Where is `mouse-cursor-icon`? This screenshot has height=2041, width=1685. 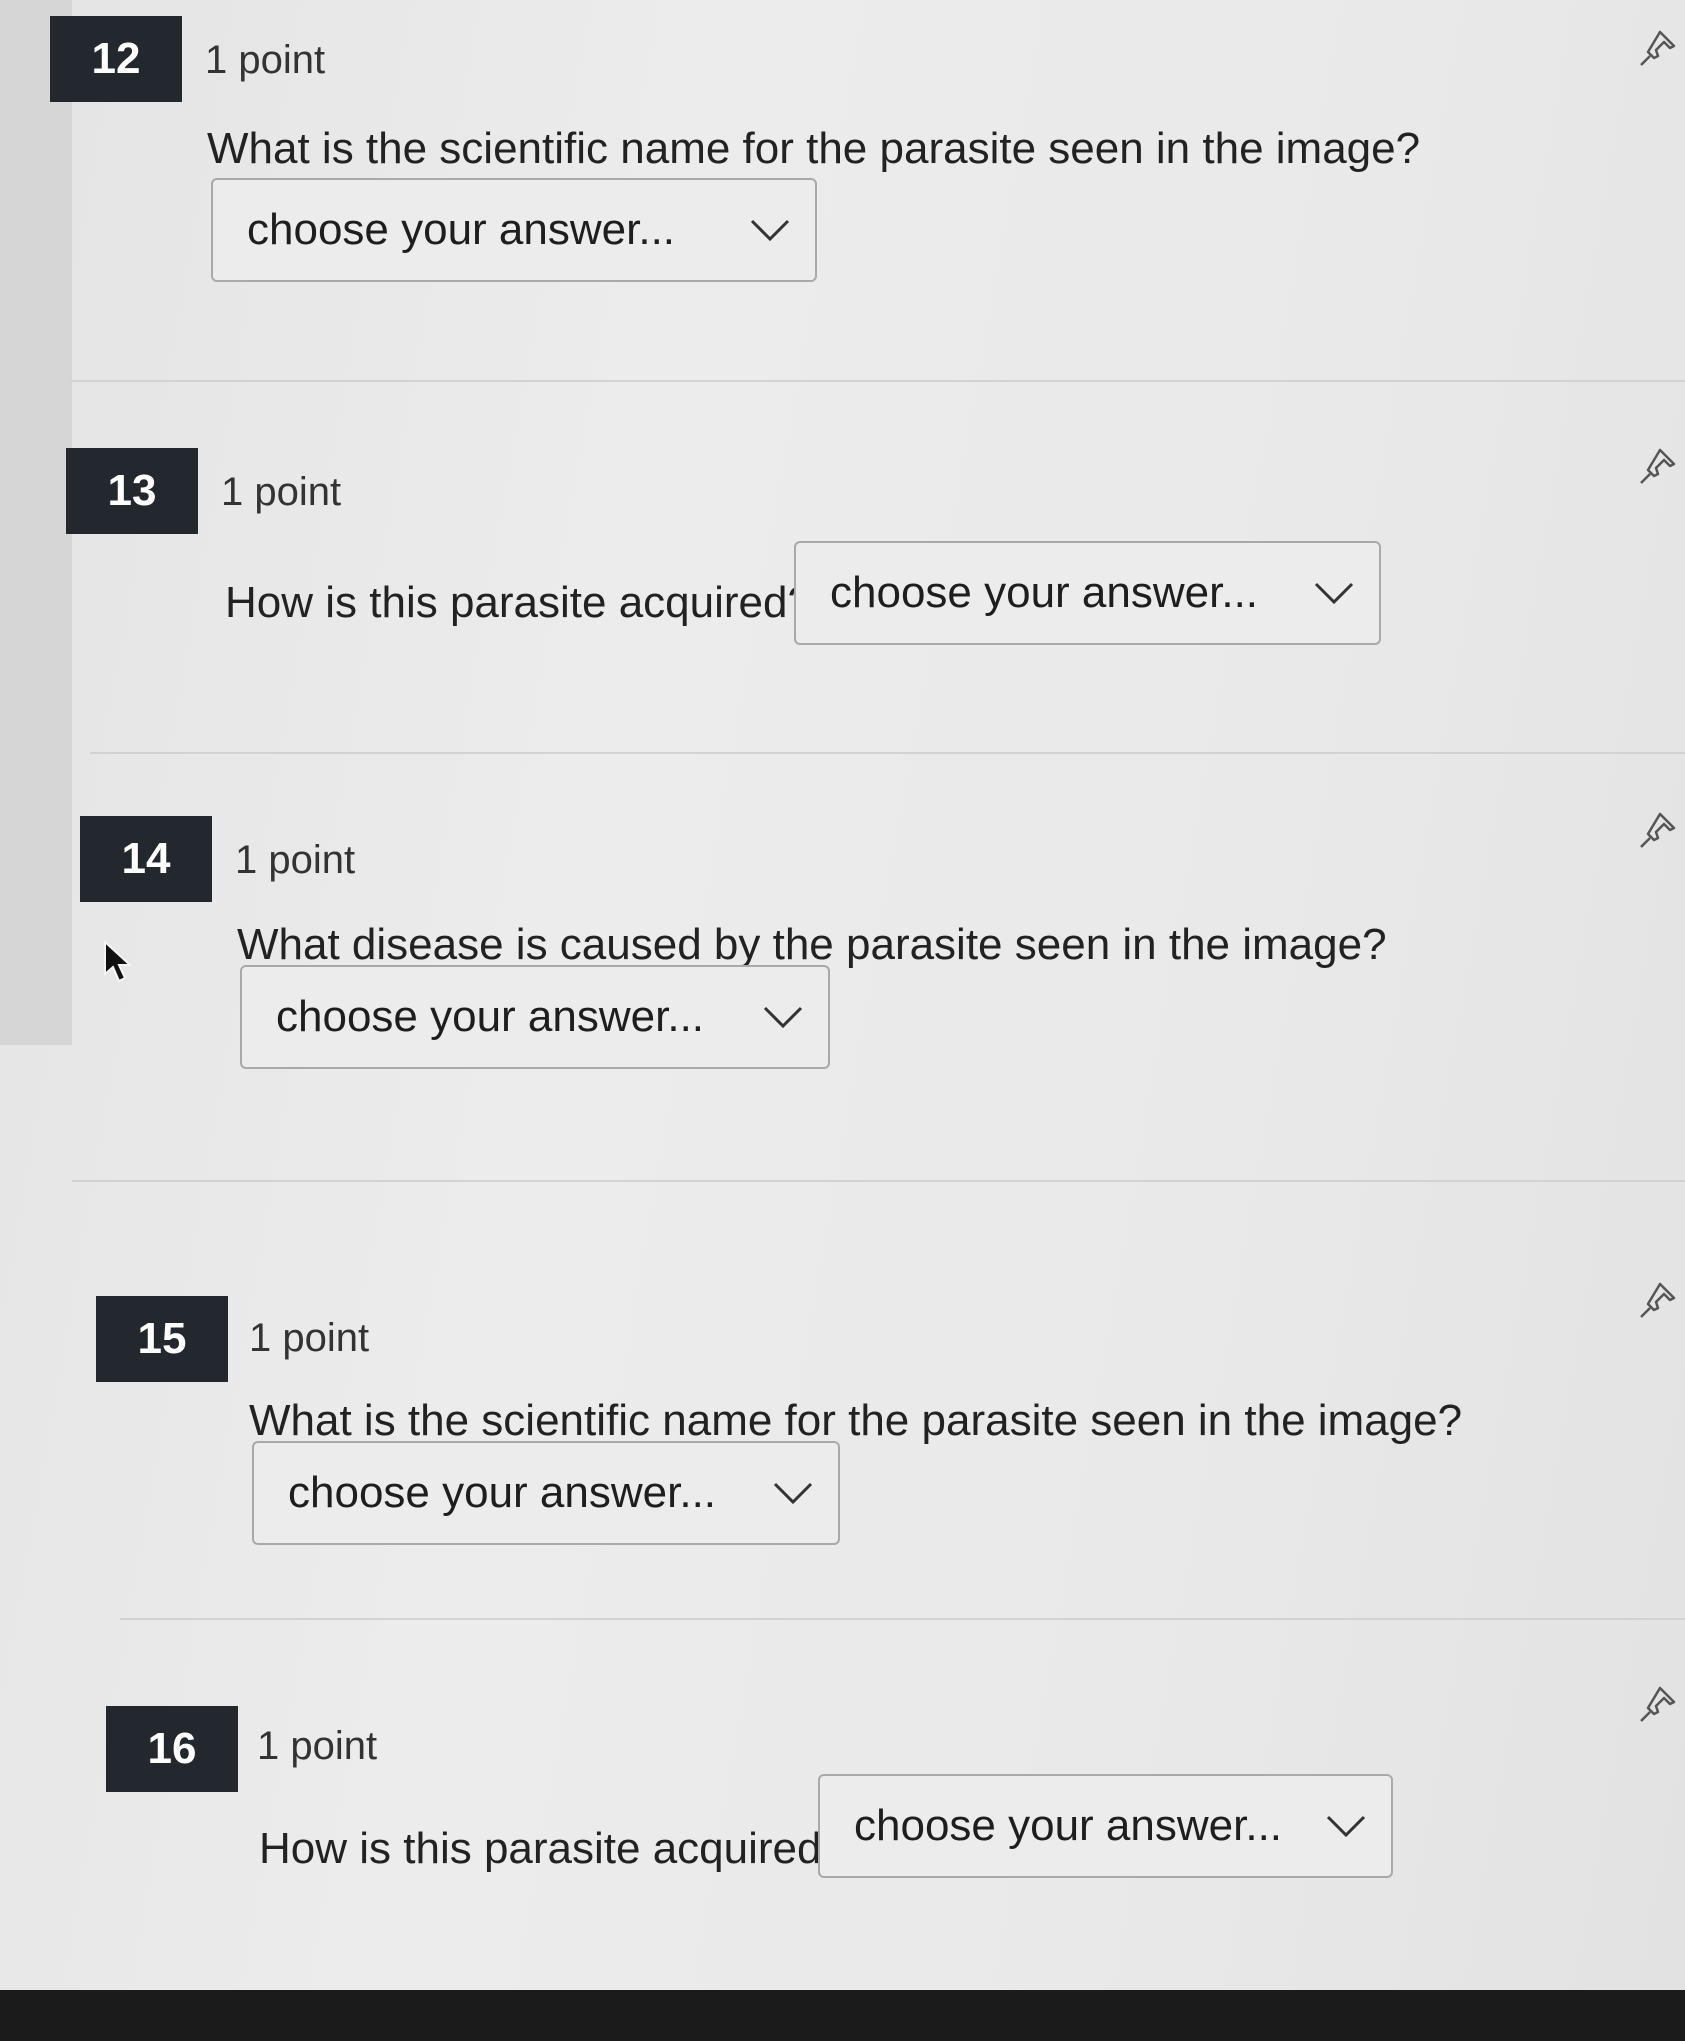
mouse-cursor-icon is located at coordinates (118, 961).